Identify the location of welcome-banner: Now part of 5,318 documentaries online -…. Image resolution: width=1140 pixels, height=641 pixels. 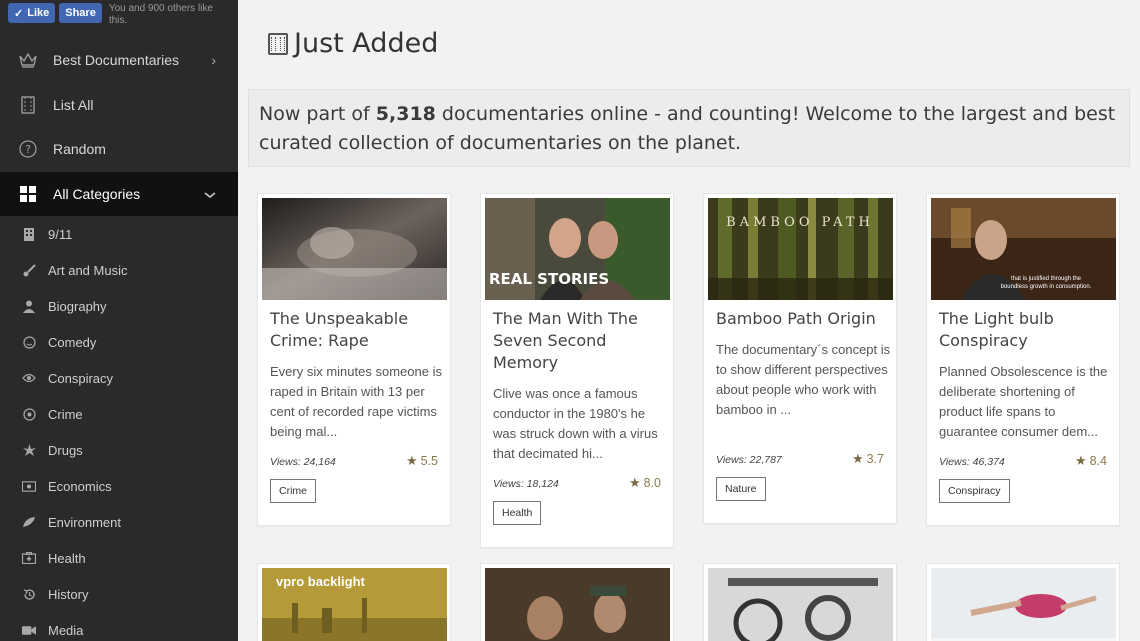
(689, 128).